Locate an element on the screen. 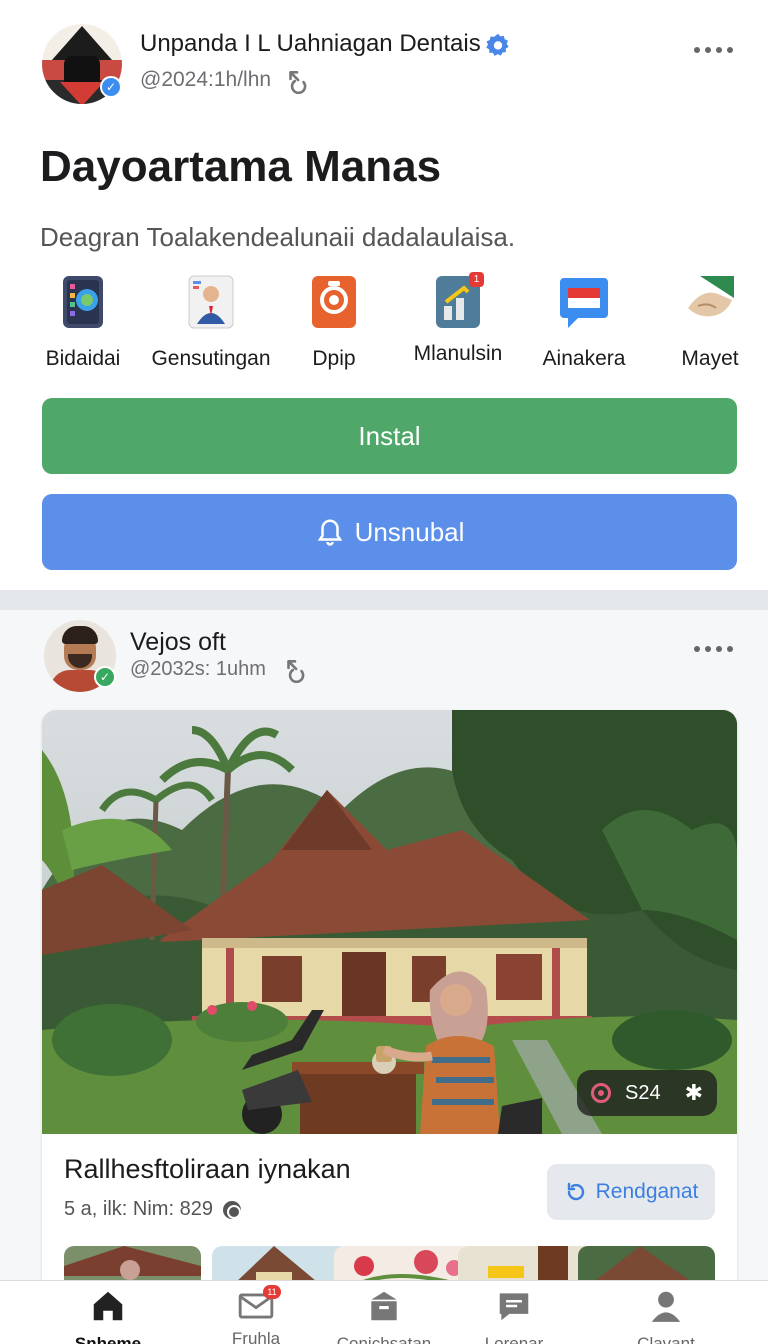 The width and height of the screenshot is (768, 1344). archive-icon is located at coordinates (384, 1306).